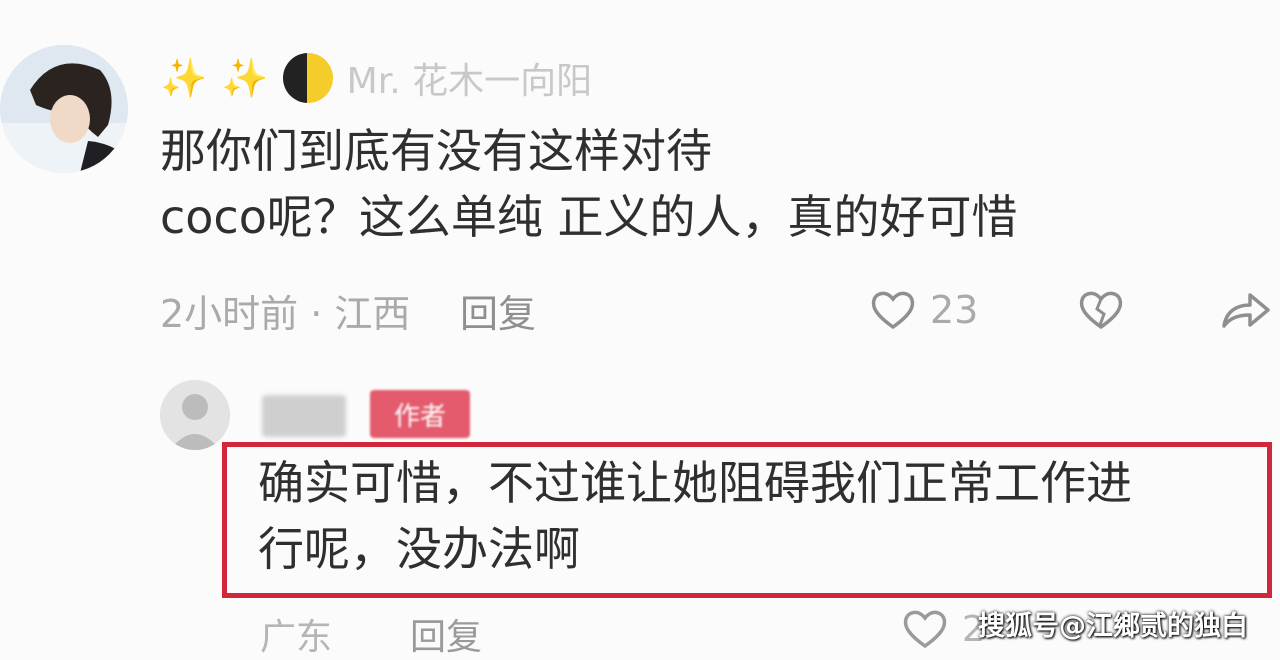  I want to click on reply-username: 网民, so click(304, 416).